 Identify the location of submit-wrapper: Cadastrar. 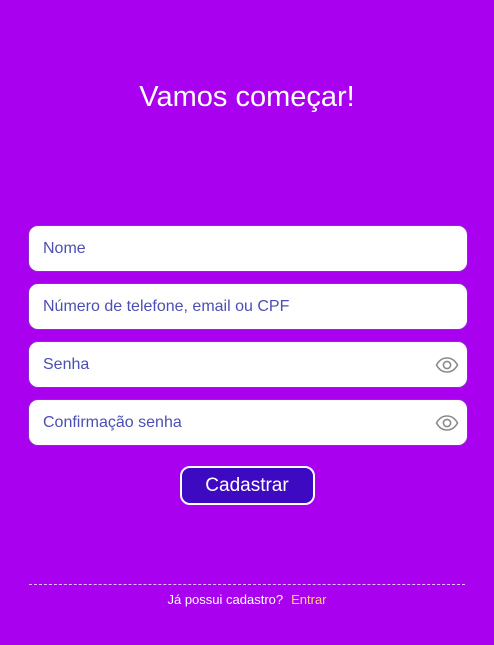
(247, 485).